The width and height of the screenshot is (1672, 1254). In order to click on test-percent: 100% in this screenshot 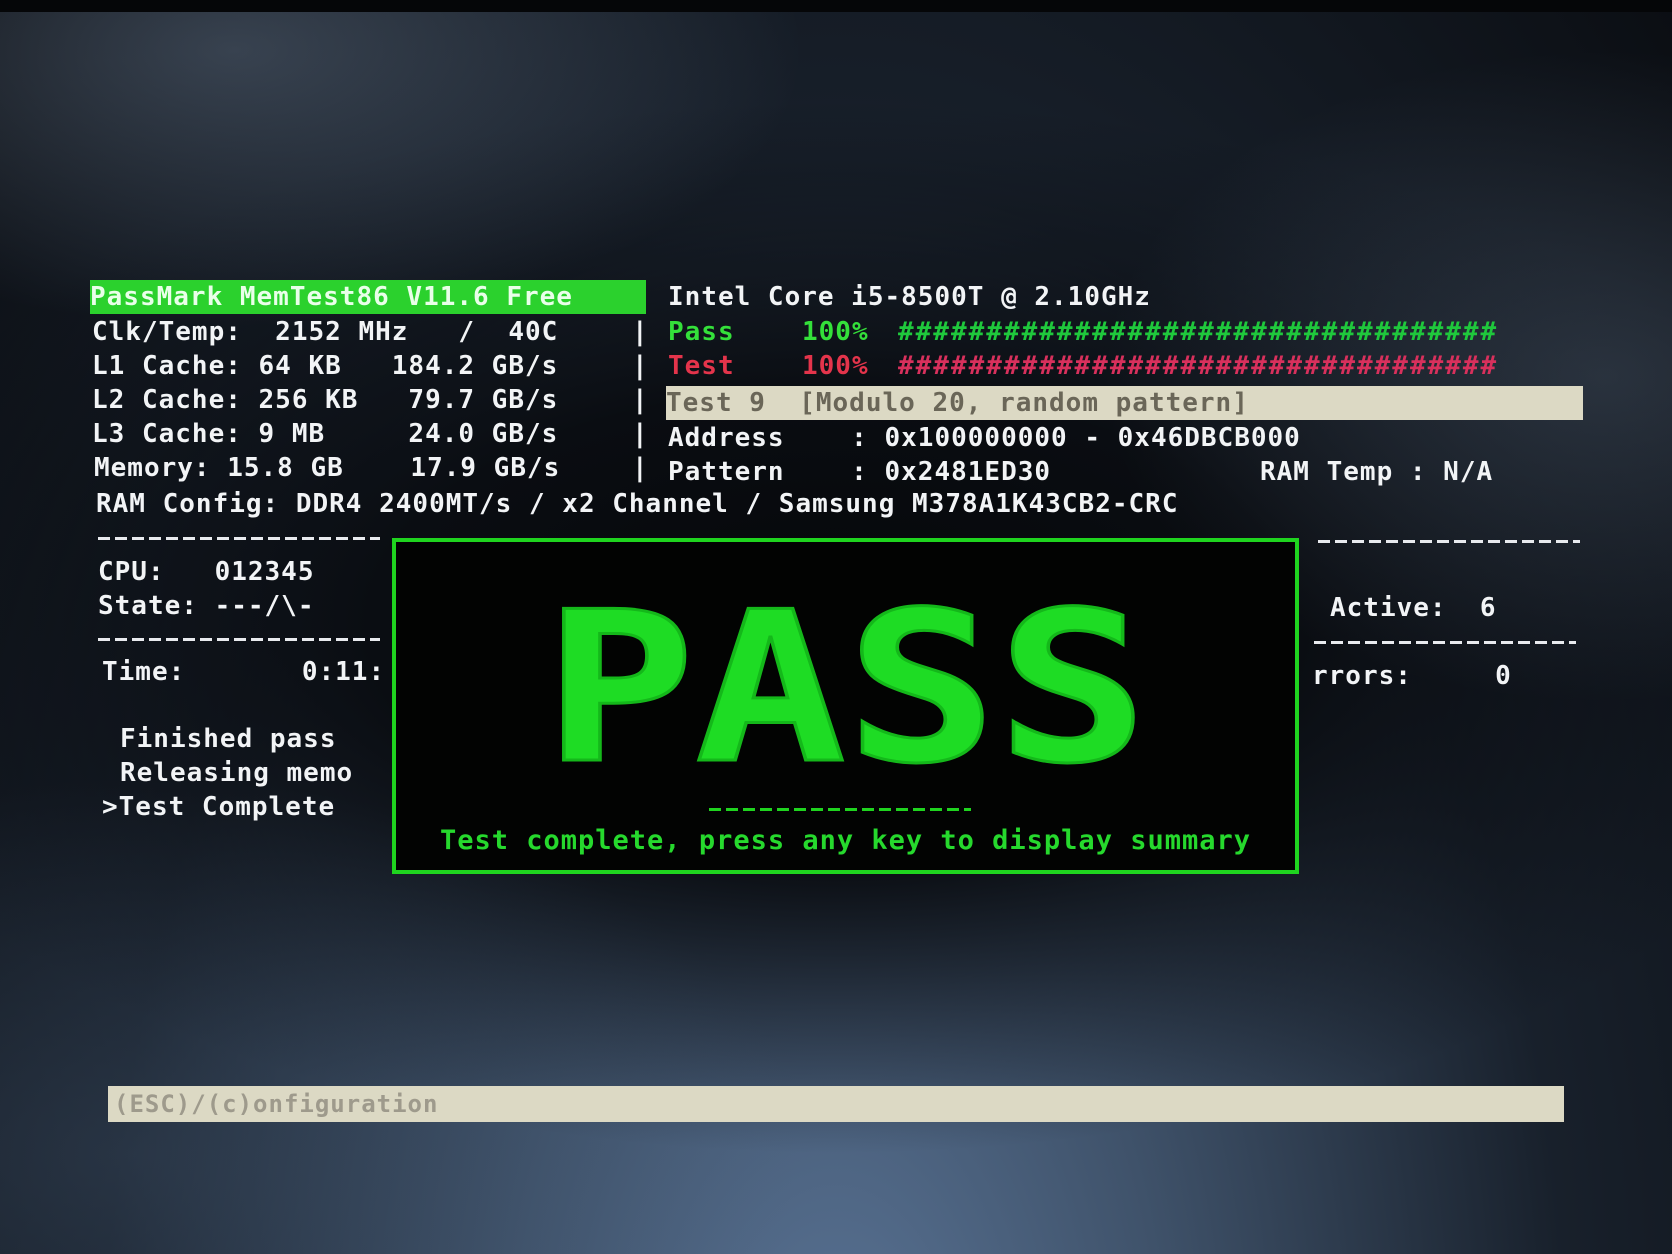, I will do `click(835, 366)`.